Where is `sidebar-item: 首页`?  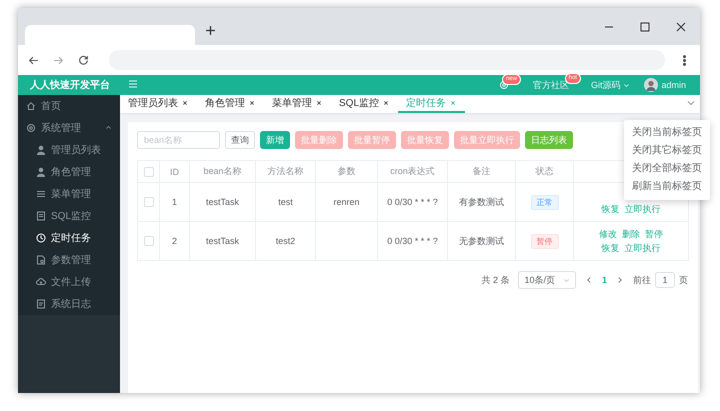 sidebar-item: 首页 is located at coordinates (69, 106).